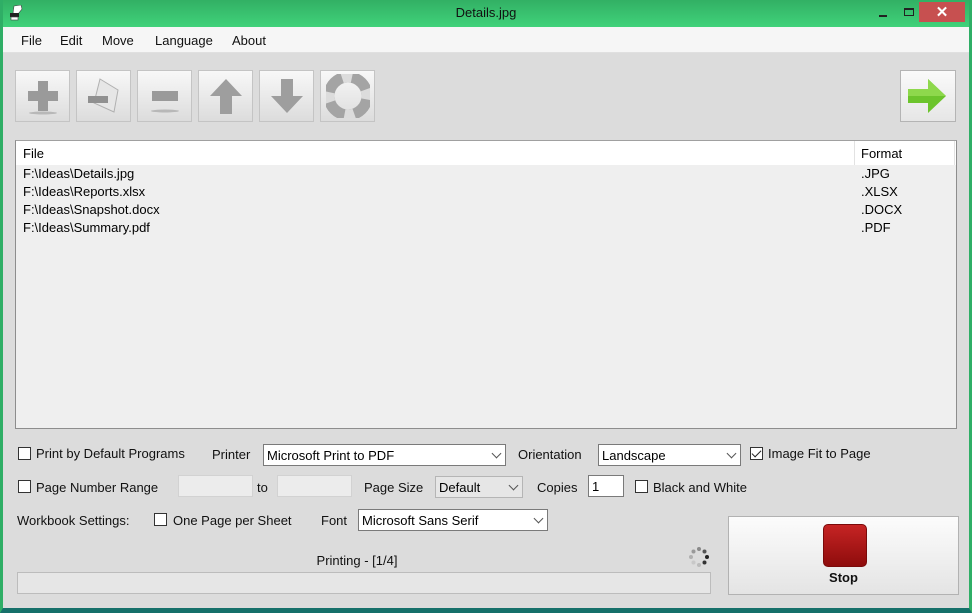 The image size is (972, 613). I want to click on status-text: Printing - [1/4], so click(357, 560).